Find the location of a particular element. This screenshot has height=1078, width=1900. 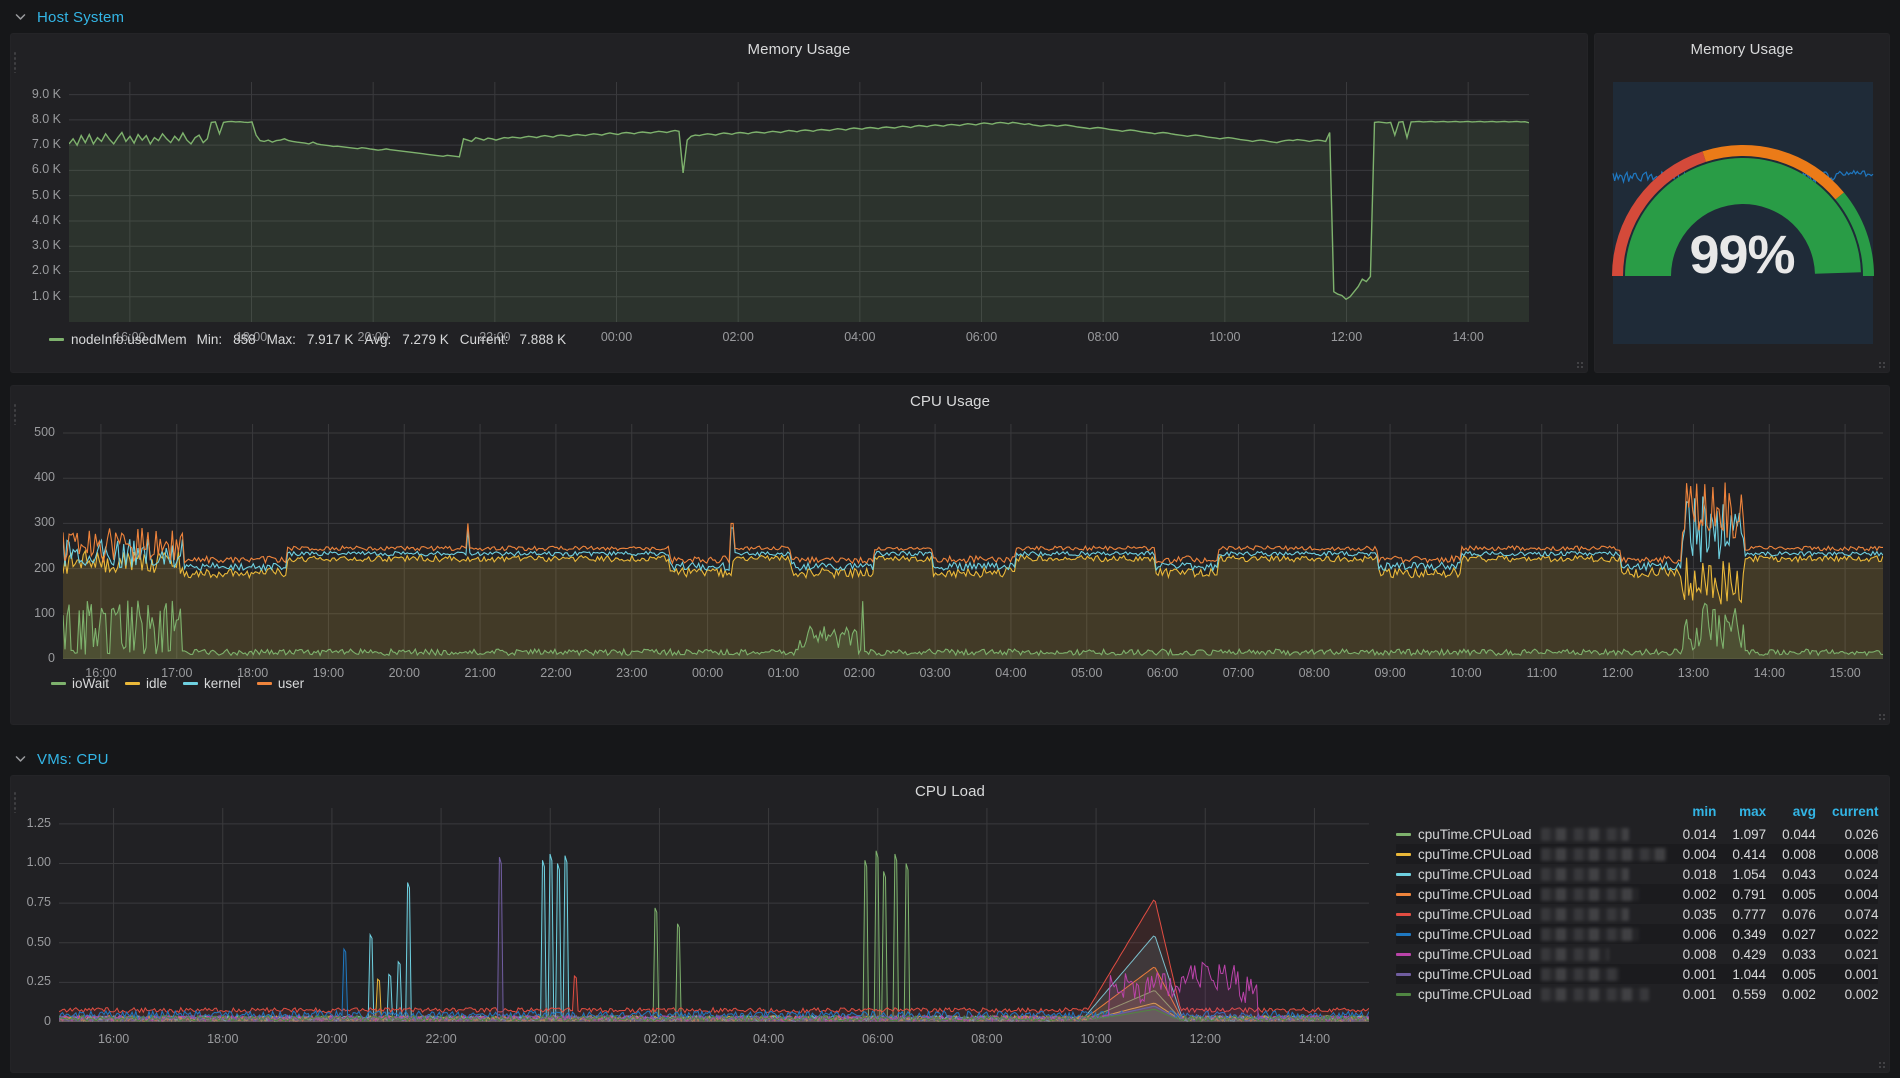

legend-min-value: 0.002 is located at coordinates (1691, 894).